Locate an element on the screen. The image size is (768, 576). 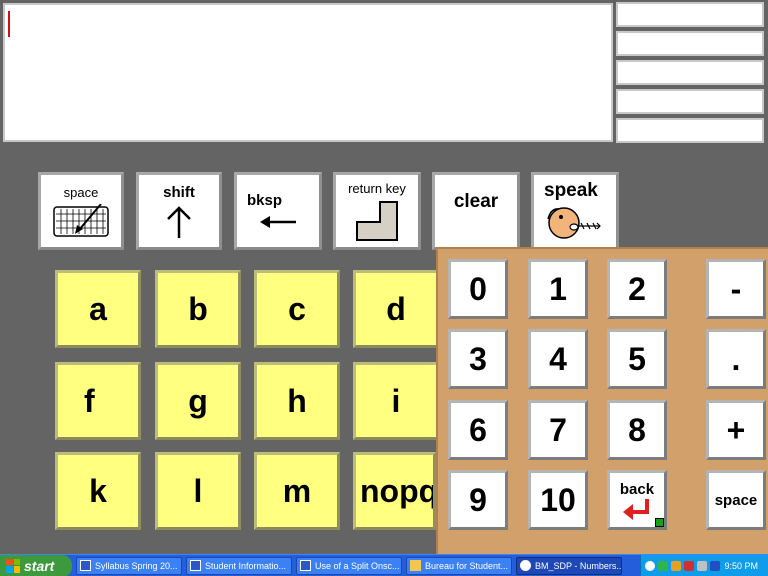
folder-icon is located at coordinates (415, 565).